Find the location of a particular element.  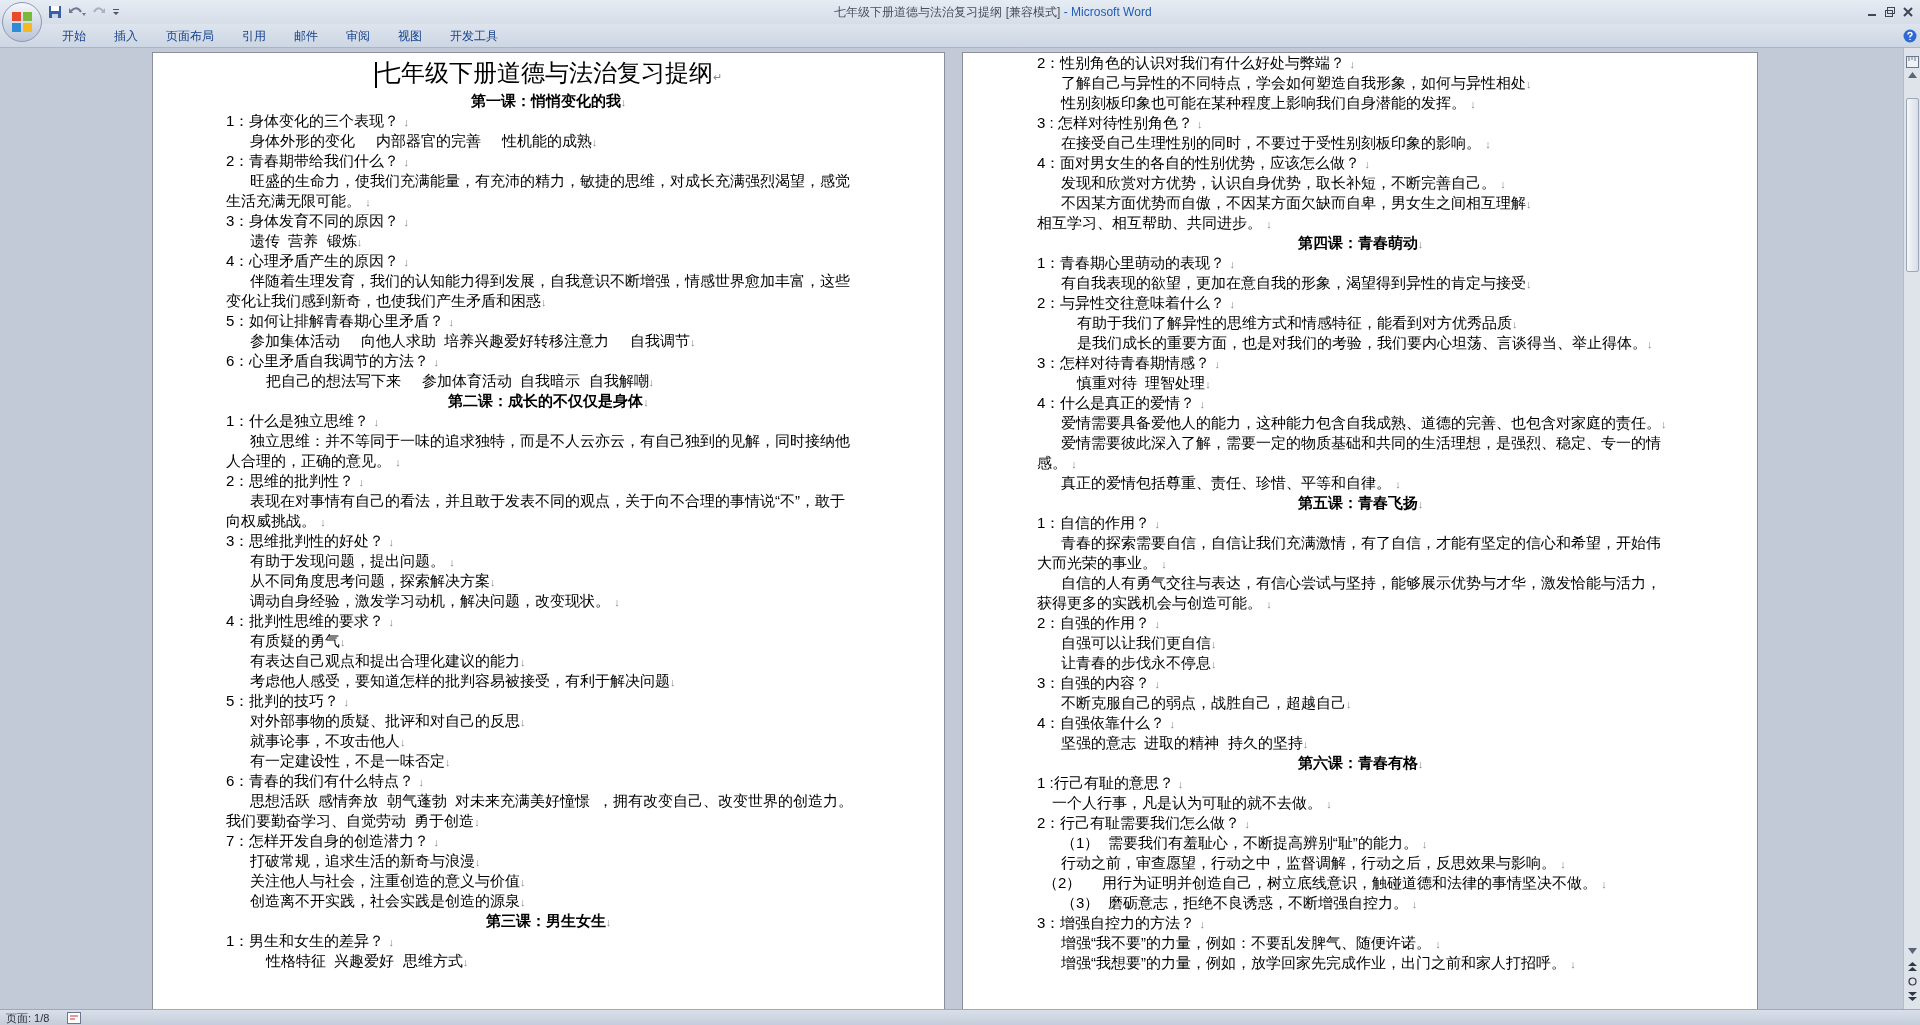

section-heading: 第三课：男生女生↓ is located at coordinates (548, 921).